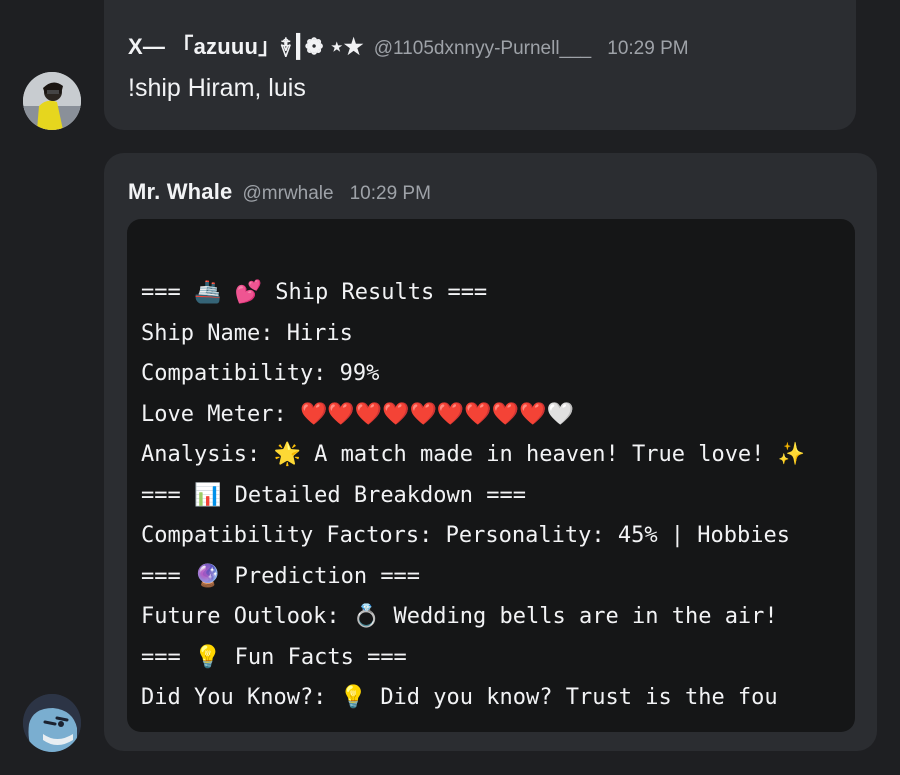 The image size is (900, 775). I want to click on code-line-ship-results-heading: === 🚢 💕 Ship Results ===, so click(314, 292).